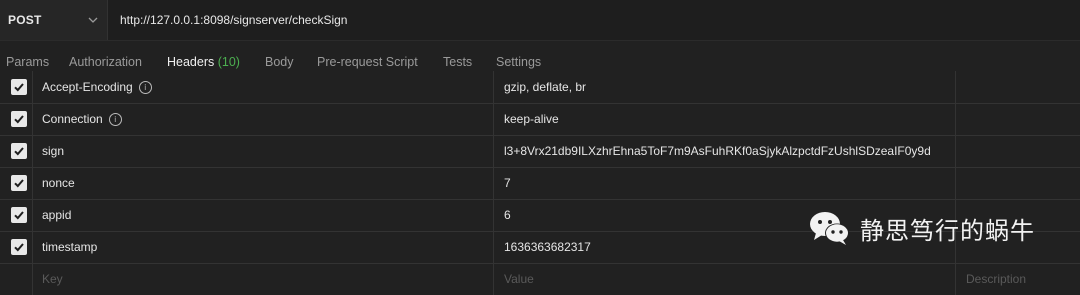  I want to click on table-row: Connection i keep-alive, so click(540, 119).